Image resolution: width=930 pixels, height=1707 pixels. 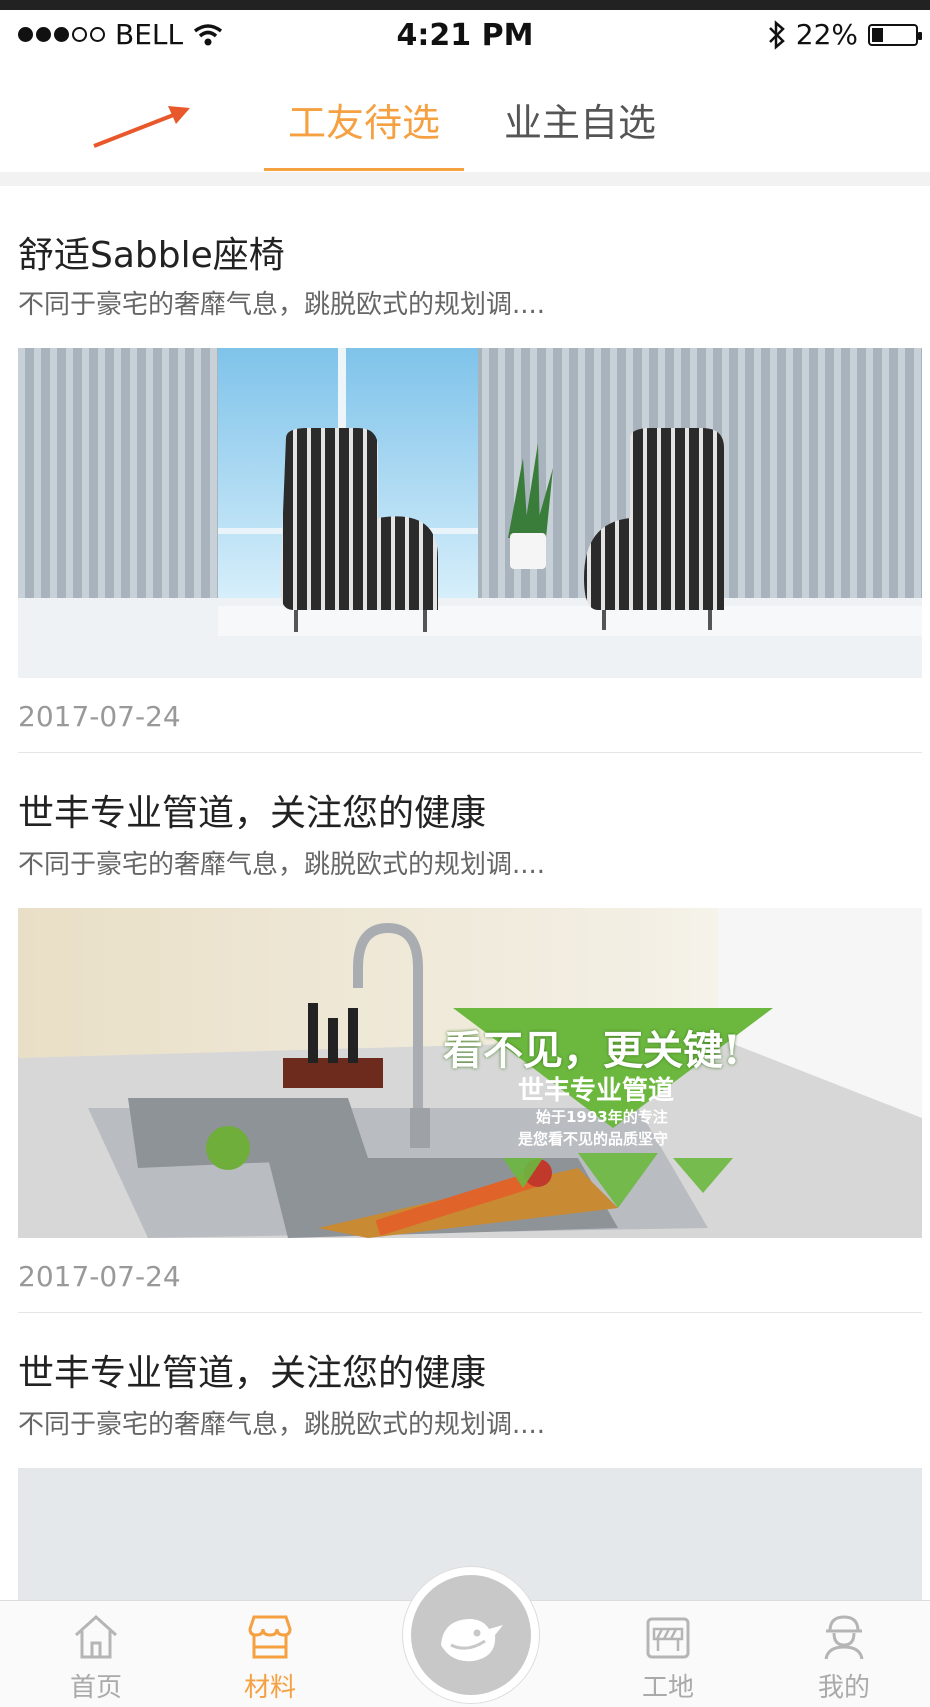 I want to click on top-edge, so click(x=465, y=5).